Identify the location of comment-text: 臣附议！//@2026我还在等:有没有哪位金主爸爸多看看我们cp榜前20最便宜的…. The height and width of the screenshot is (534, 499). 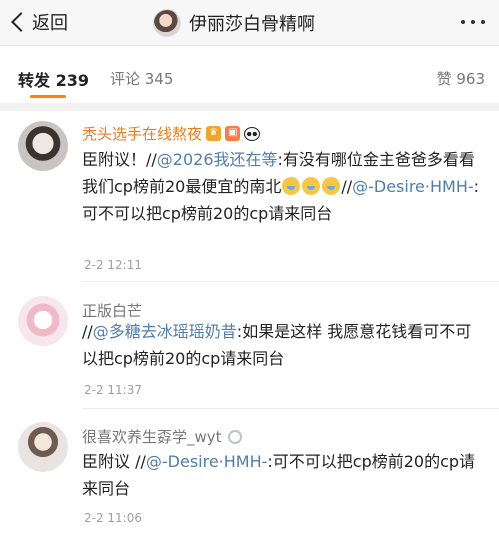
(282, 186).